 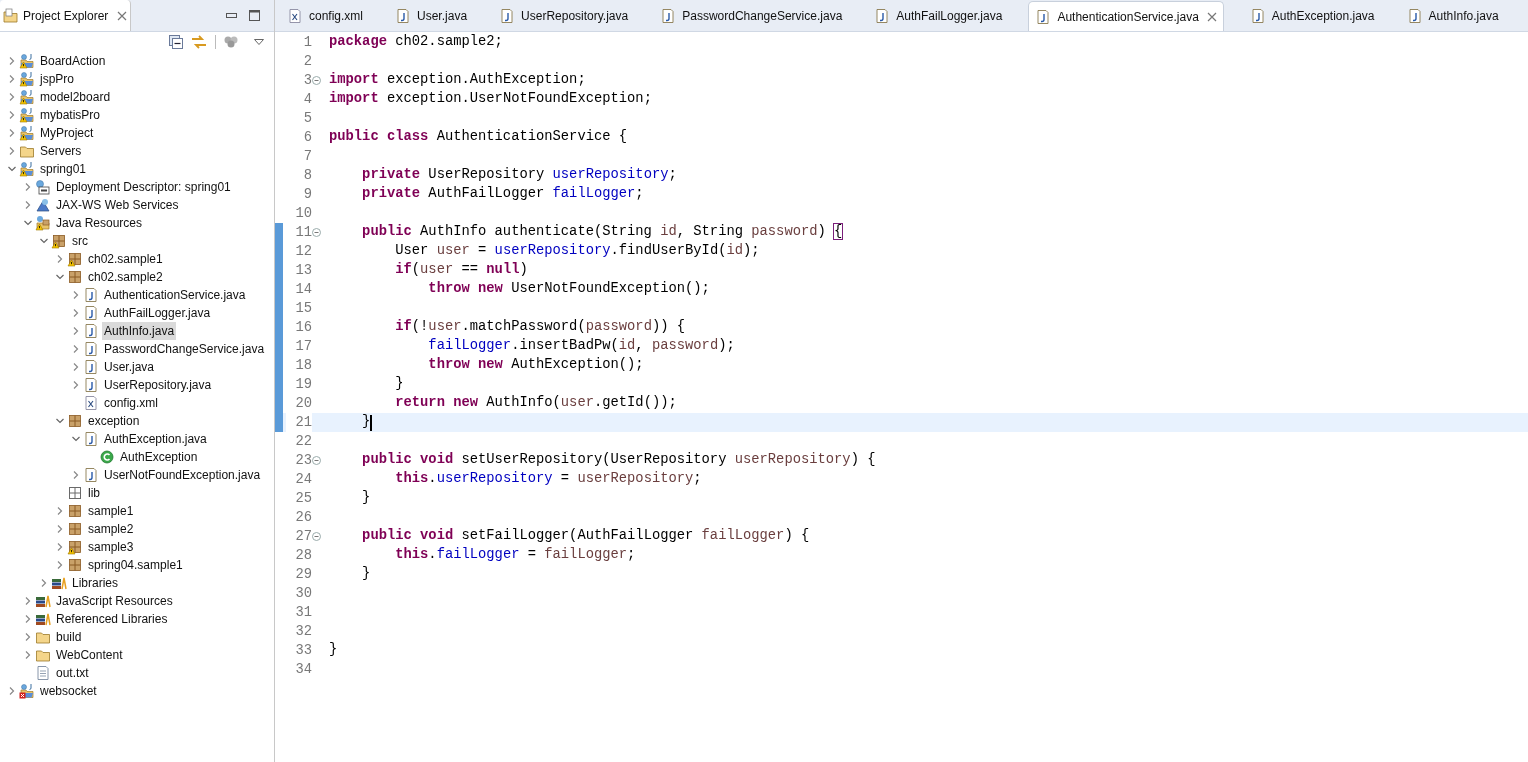 What do you see at coordinates (135, 565) in the screenshot?
I see `tree-item: spring04.sample1` at bounding box center [135, 565].